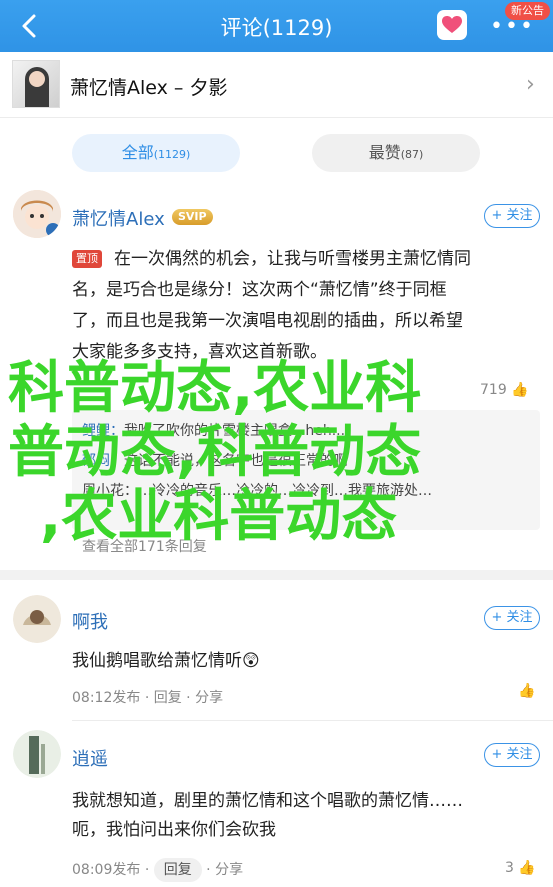 This screenshot has height=887, width=553. I want to click on page-title: 评论(1129), so click(276, 28).